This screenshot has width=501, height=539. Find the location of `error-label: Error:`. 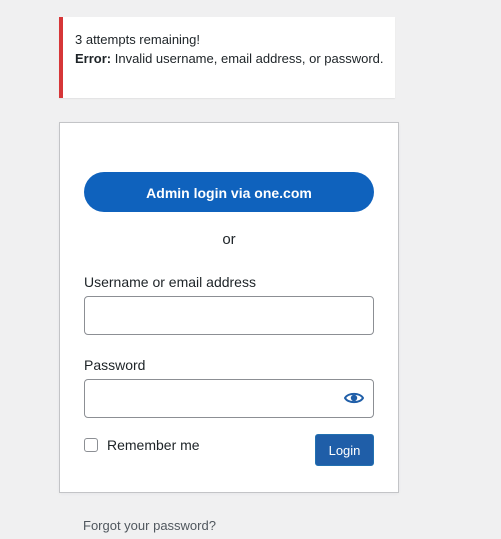

error-label: Error: is located at coordinates (93, 58).